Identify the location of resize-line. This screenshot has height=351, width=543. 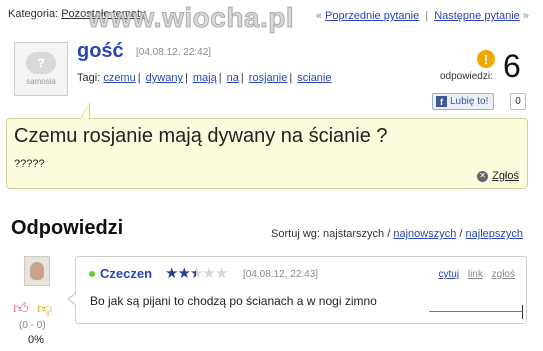
(475, 311).